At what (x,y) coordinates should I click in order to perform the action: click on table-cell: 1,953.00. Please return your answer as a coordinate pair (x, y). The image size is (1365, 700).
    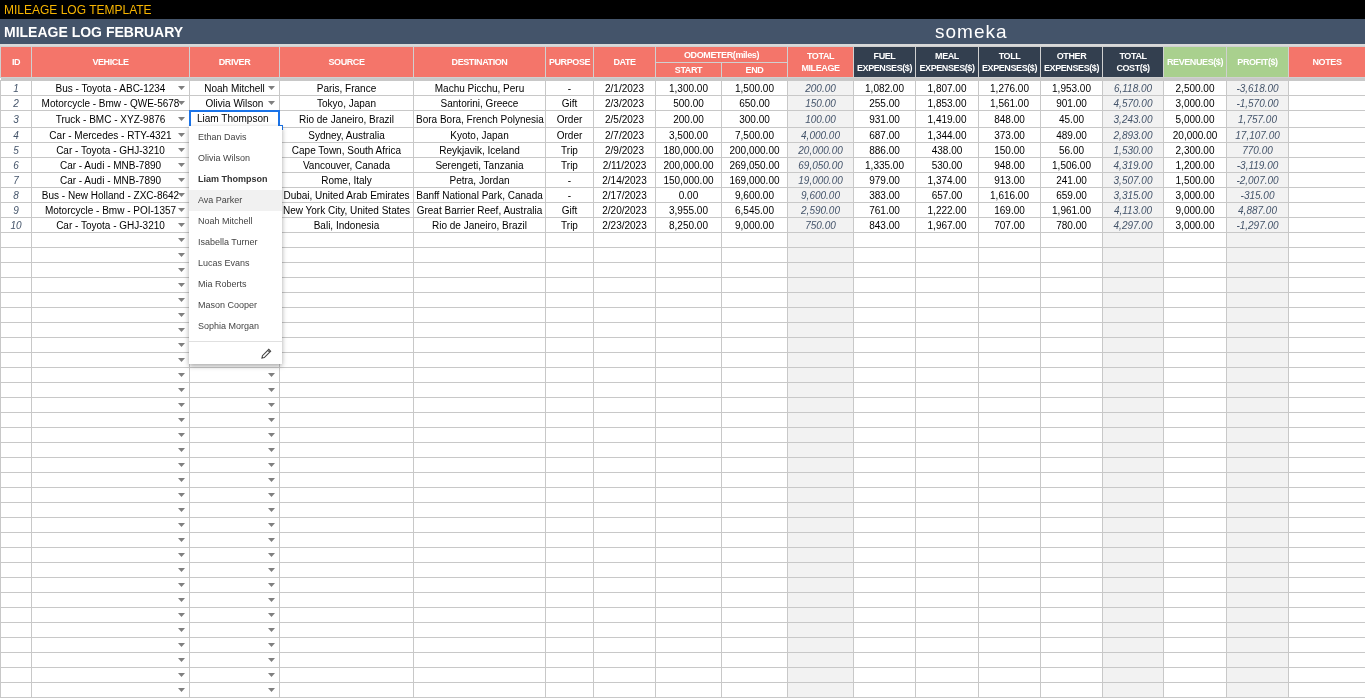
    Looking at the image, I should click on (1071, 88).